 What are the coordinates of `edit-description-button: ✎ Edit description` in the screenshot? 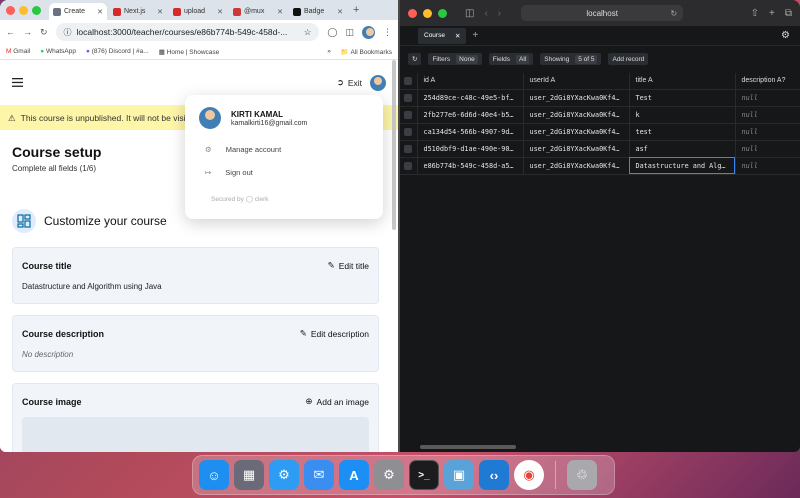 It's located at (334, 333).